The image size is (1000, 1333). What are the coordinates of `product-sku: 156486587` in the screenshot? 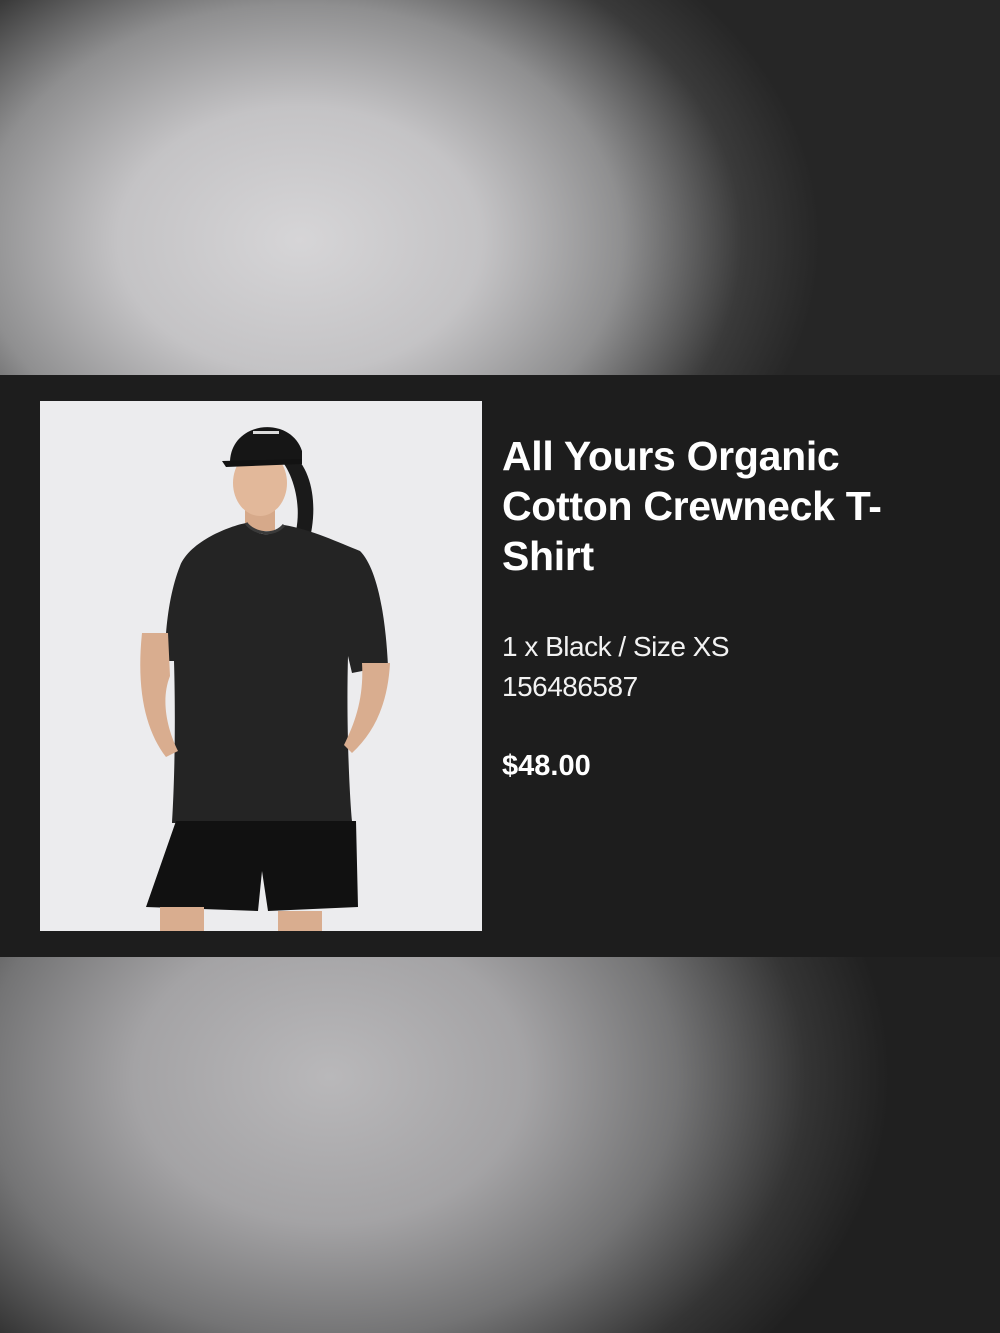 It's located at (570, 686).